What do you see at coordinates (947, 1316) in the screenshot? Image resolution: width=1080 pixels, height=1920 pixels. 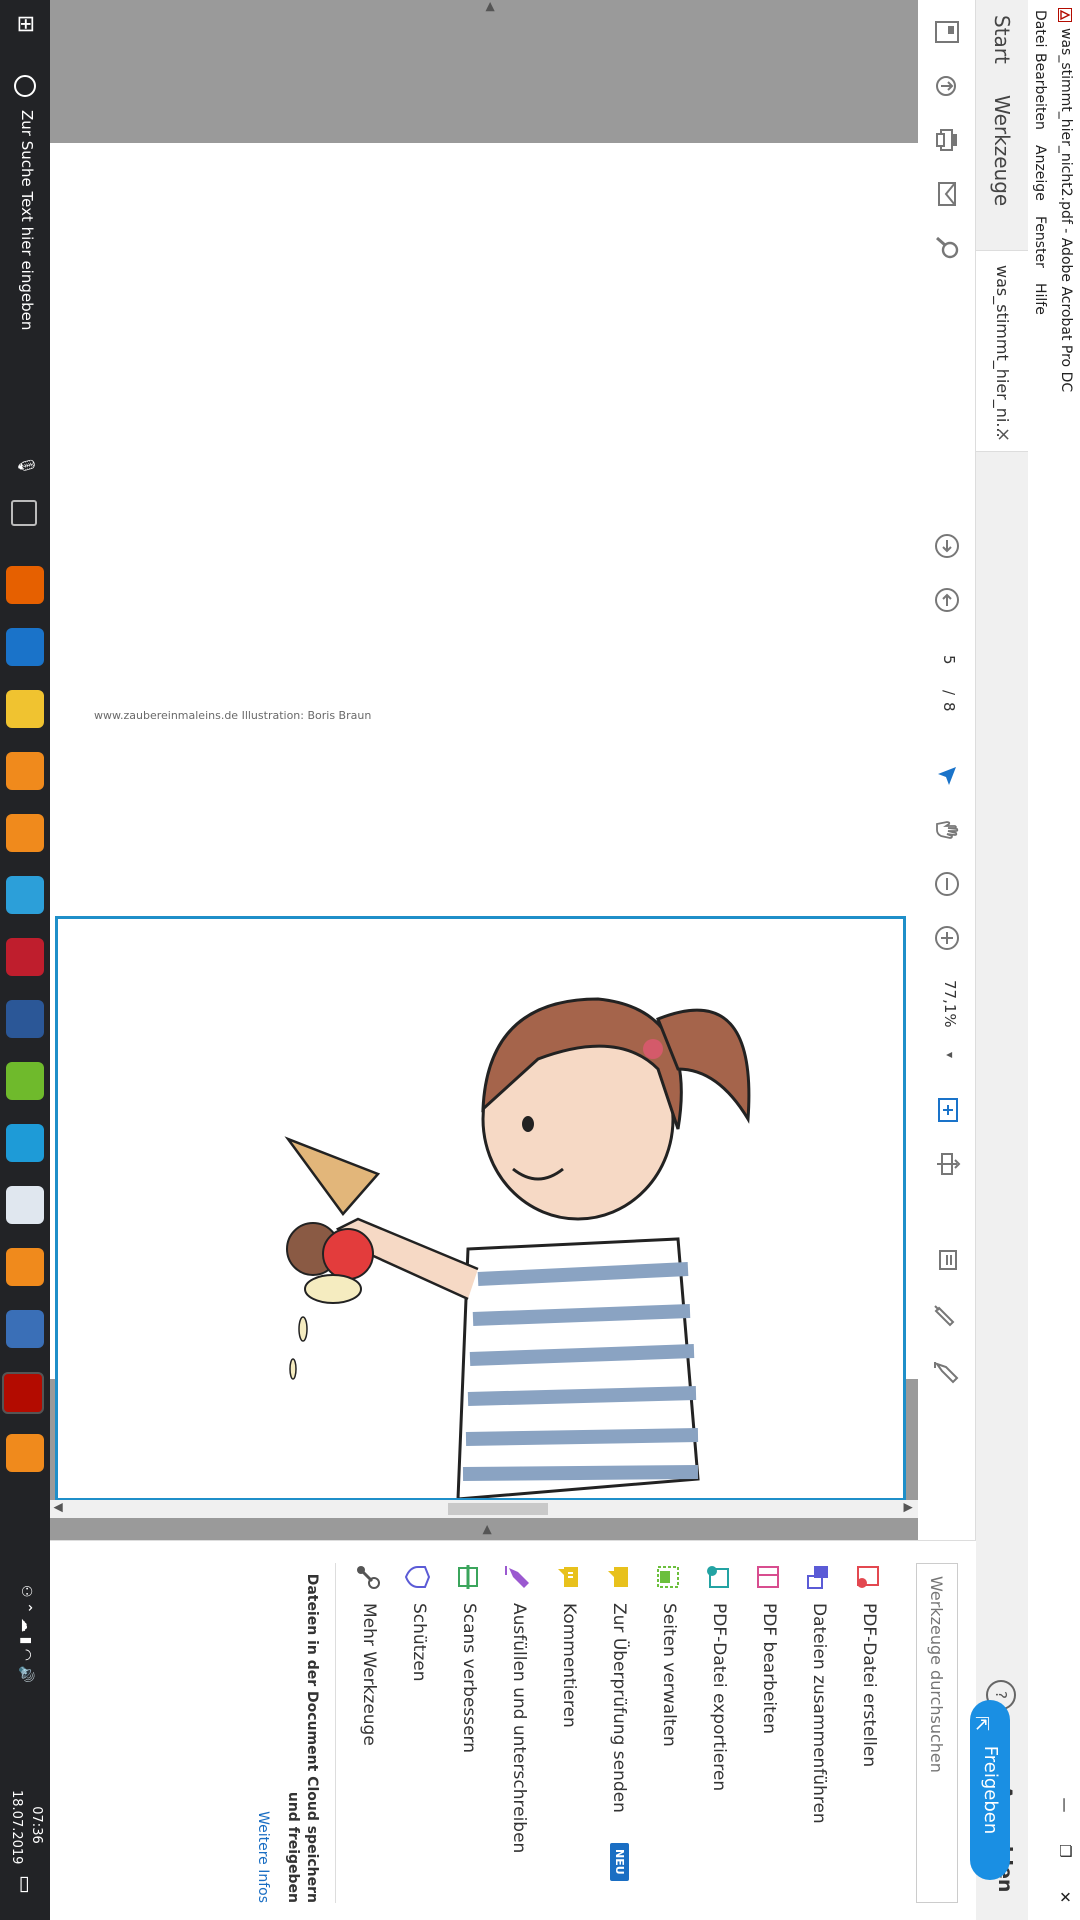 I see `highlight-pen-icon` at bounding box center [947, 1316].